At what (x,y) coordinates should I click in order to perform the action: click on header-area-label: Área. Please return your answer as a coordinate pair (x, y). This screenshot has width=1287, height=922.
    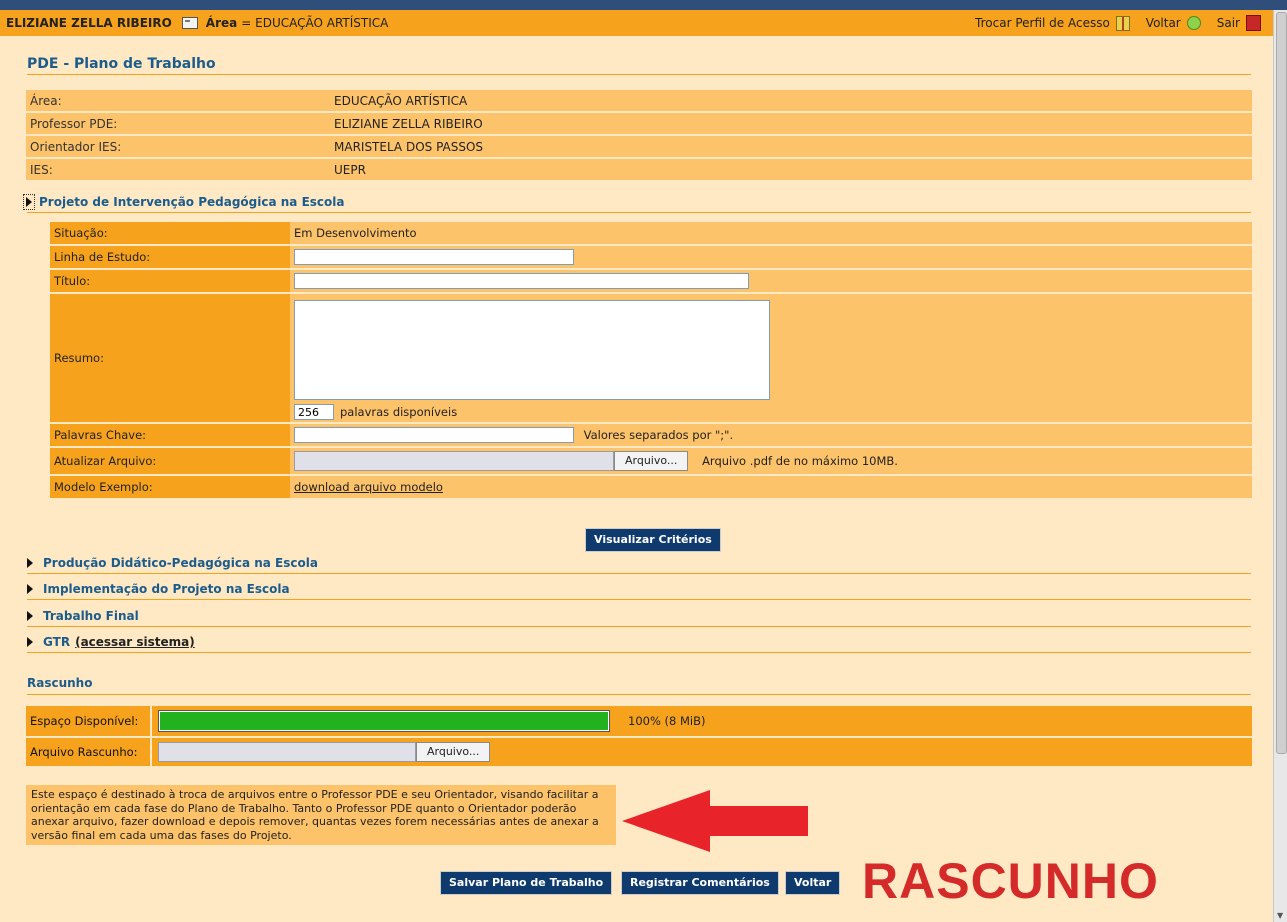
    Looking at the image, I should click on (221, 23).